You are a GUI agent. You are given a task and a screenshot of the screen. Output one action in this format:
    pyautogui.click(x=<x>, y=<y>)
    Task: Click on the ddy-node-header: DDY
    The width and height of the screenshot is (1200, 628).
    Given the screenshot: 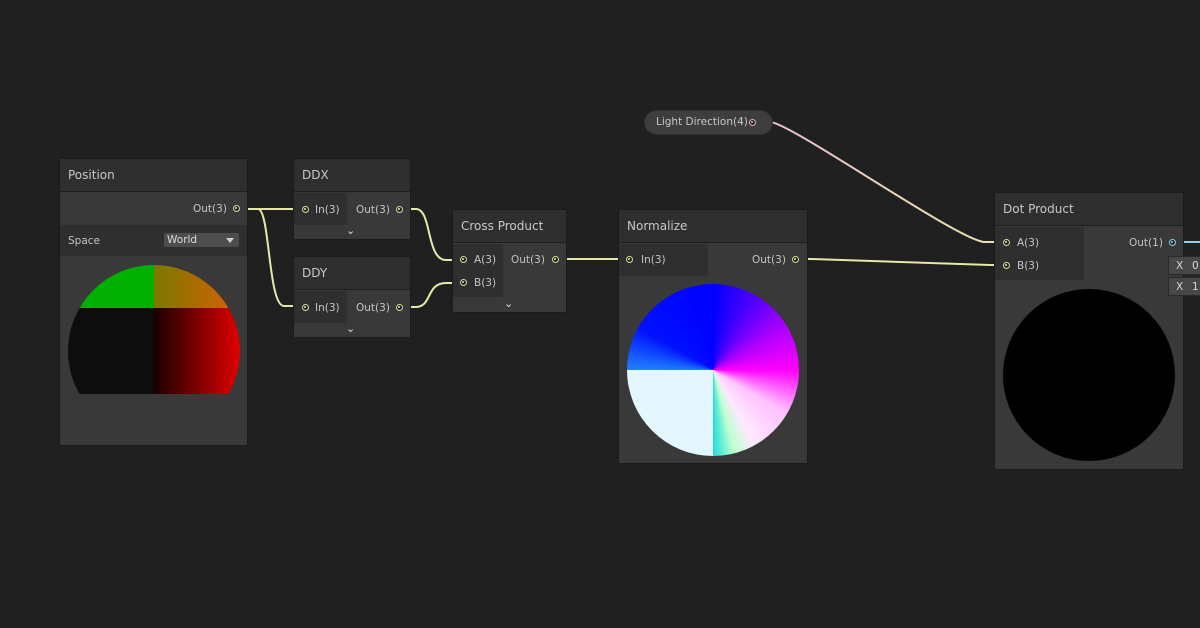 What is the action you would take?
    pyautogui.click(x=352, y=273)
    